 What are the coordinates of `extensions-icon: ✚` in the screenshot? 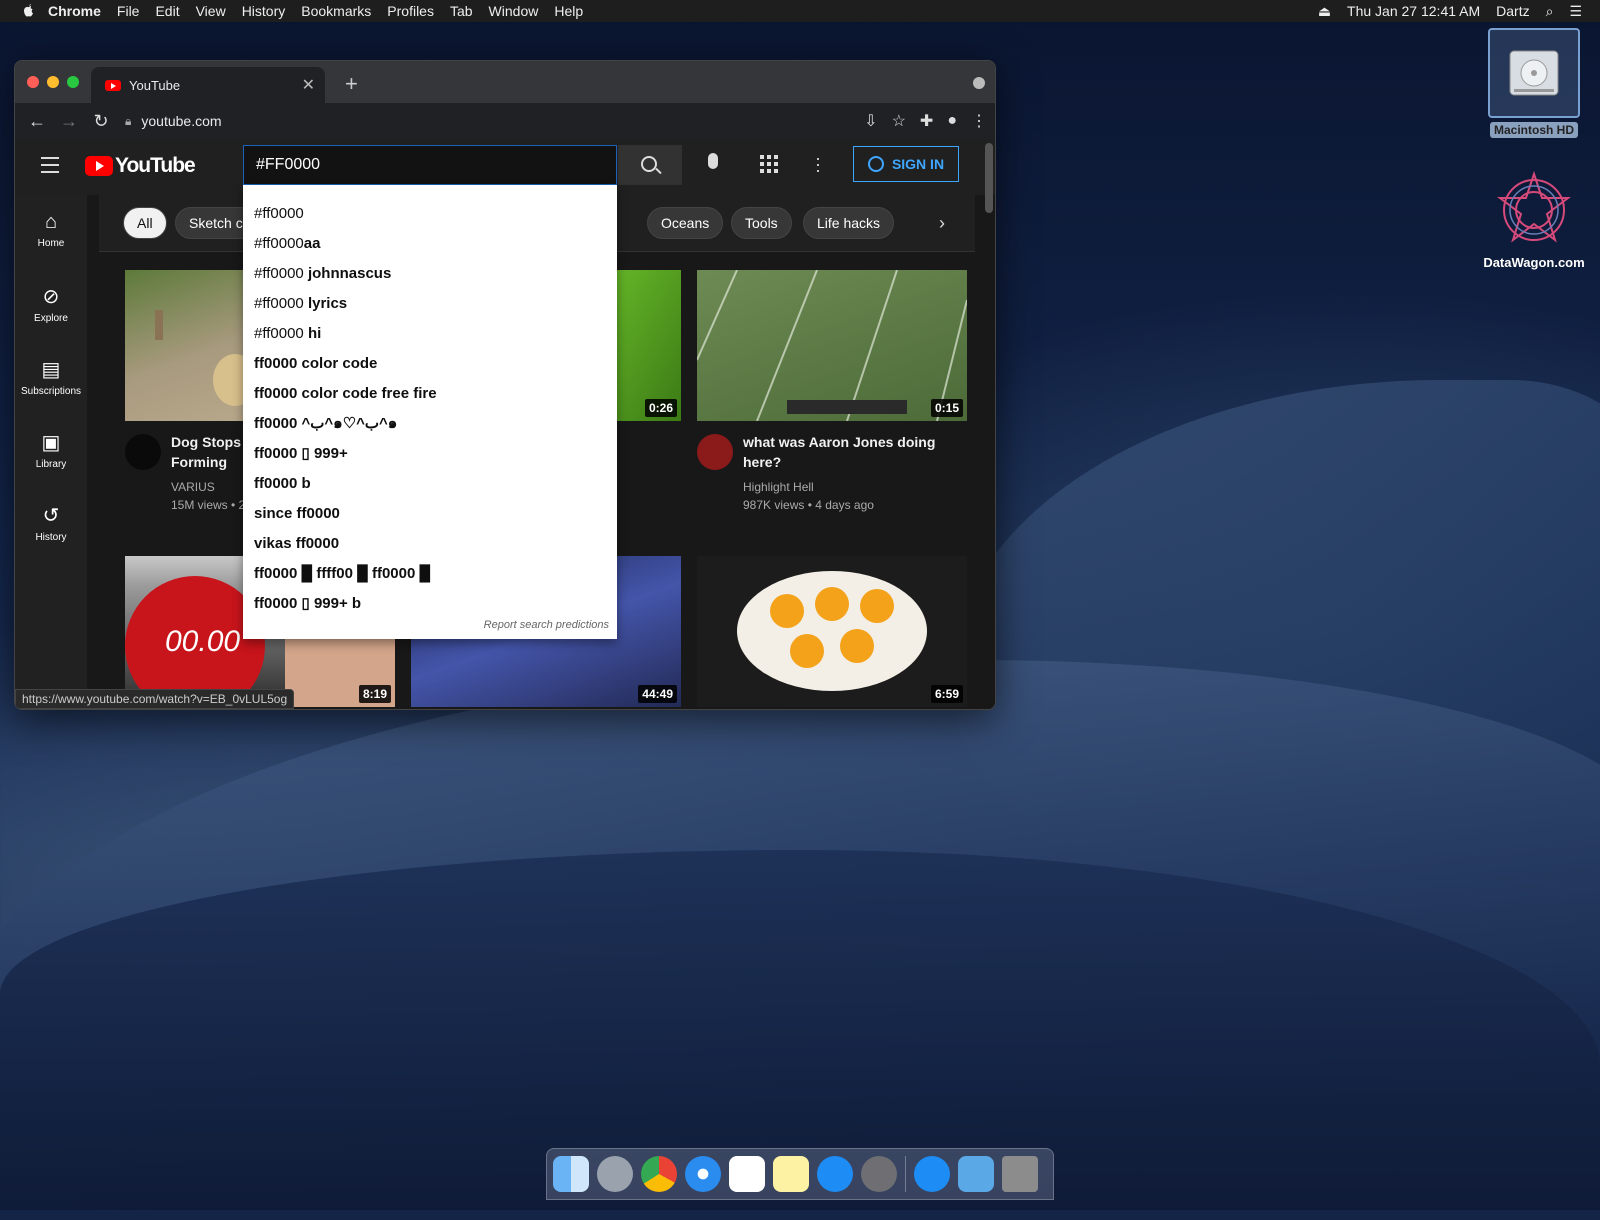 It's located at (926, 121).